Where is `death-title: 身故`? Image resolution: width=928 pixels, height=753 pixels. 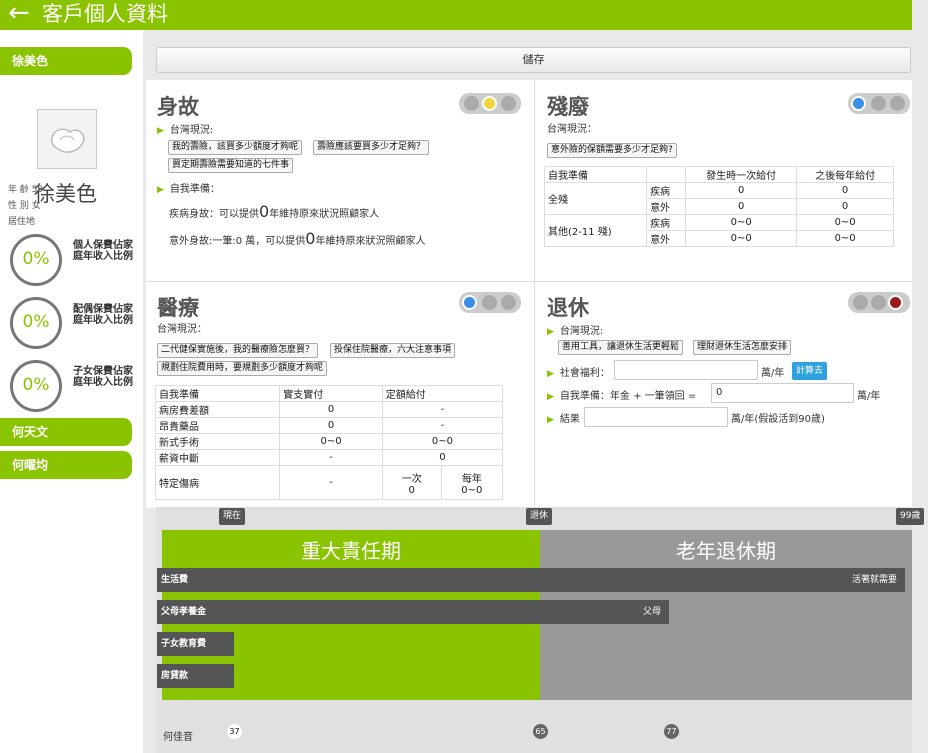 death-title: 身故 is located at coordinates (178, 107).